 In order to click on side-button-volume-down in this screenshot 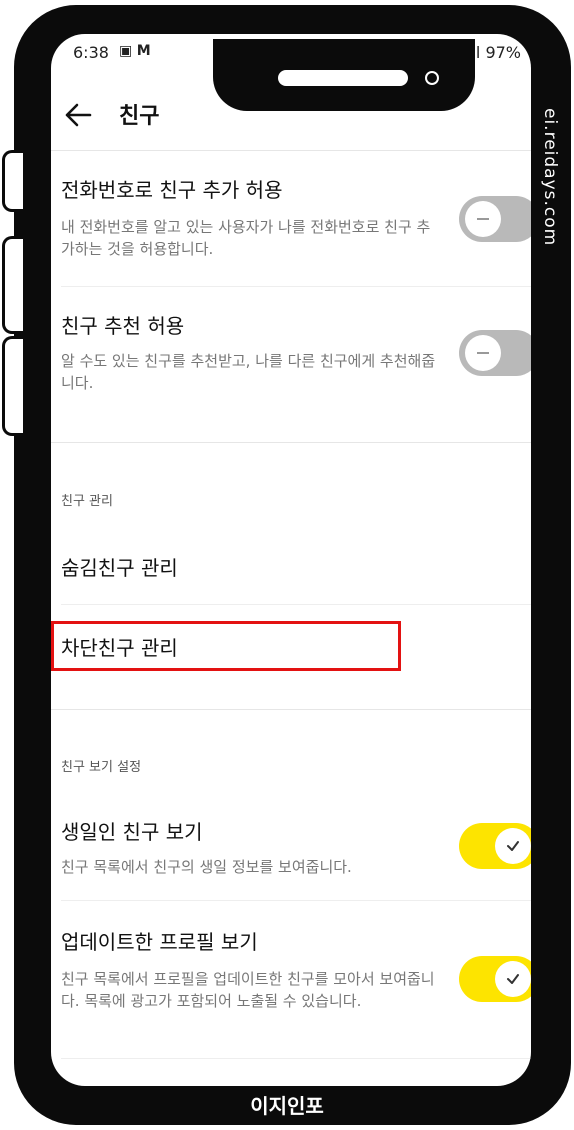, I will do `click(12, 386)`.